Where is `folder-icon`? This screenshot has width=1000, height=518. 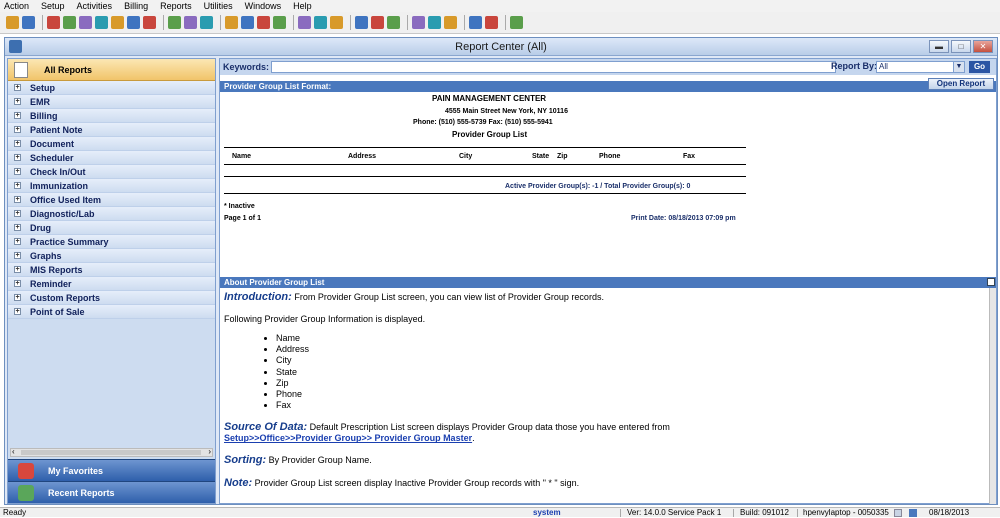
folder-icon is located at coordinates (53, 22).